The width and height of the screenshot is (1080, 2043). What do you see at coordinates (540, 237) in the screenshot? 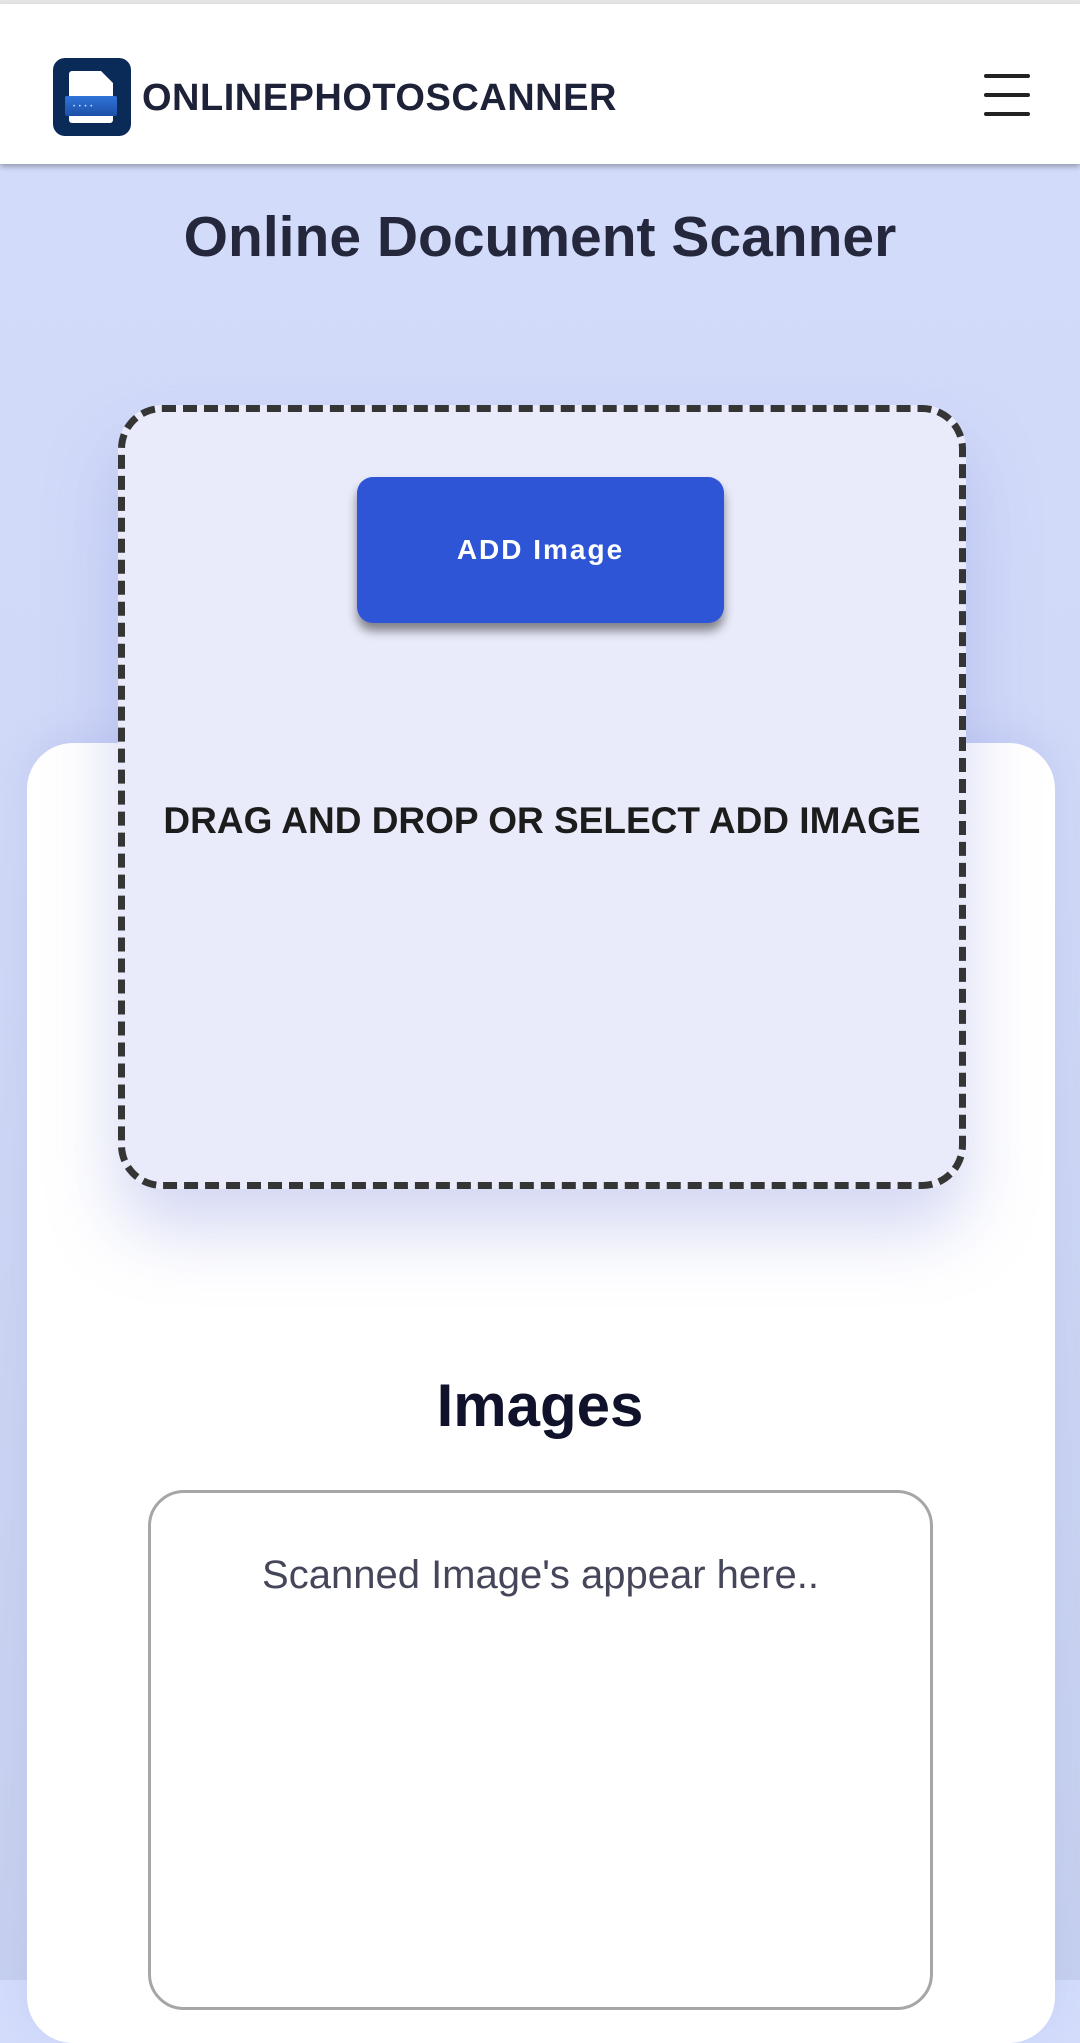
I see `page-title: Online Document Scanner` at bounding box center [540, 237].